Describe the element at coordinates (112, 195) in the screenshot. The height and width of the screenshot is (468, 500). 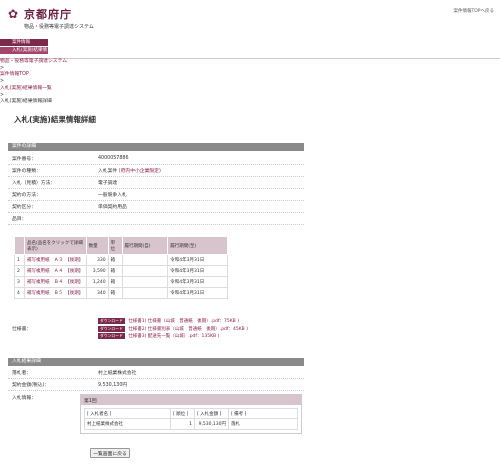
I see `contract-method-value: 一般競争入札` at that location.